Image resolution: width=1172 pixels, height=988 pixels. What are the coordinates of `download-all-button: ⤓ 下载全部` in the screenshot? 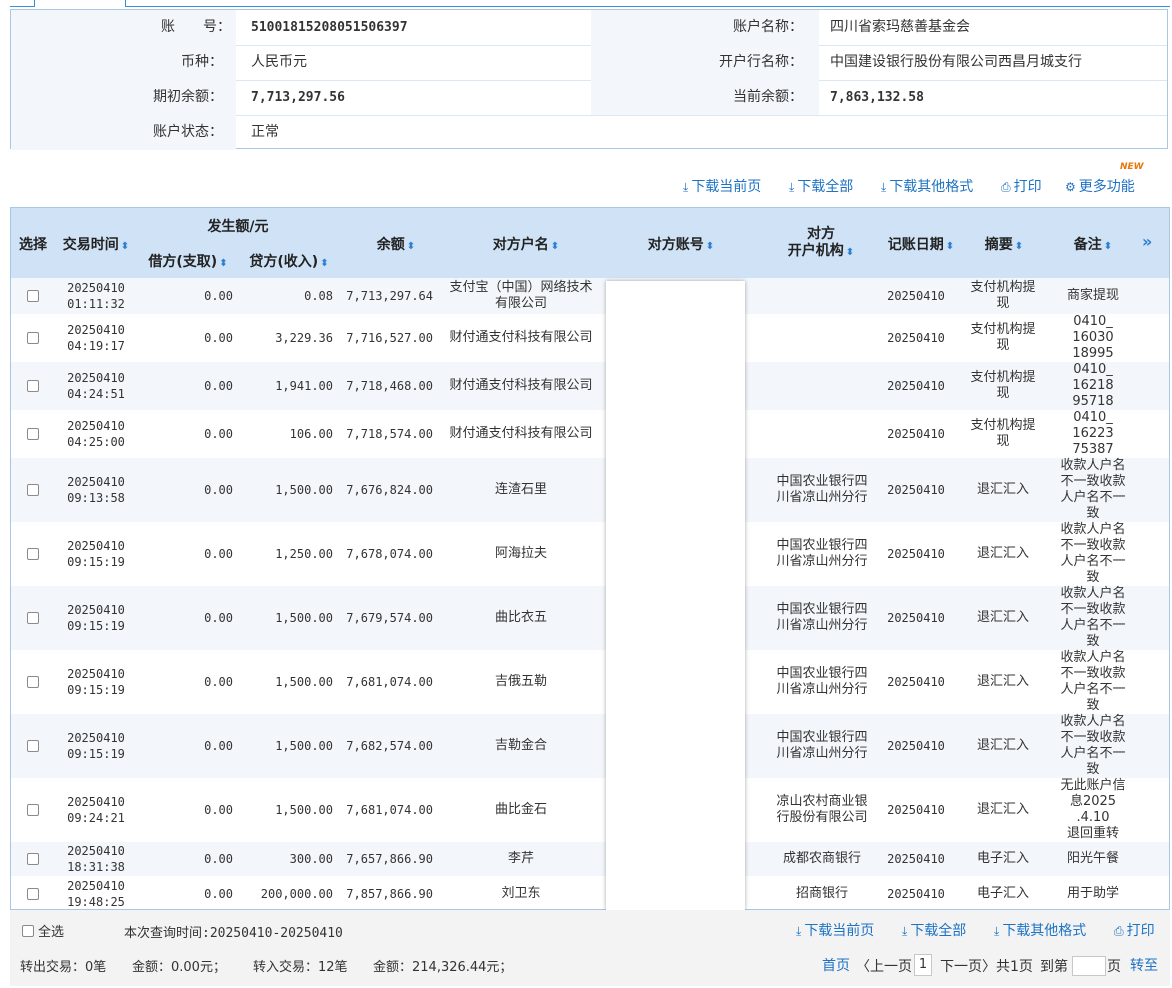 It's located at (821, 186).